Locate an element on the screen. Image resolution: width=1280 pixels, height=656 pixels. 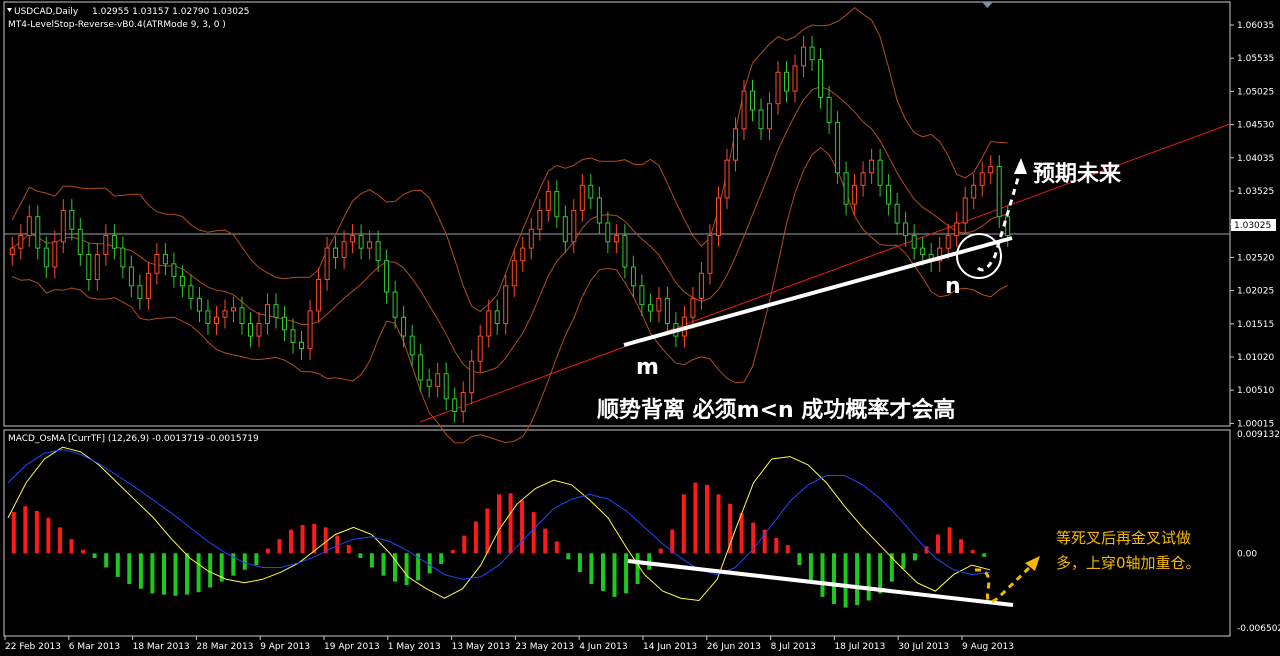
price-tick-label: 1.02025 is located at coordinates (1255, 292).